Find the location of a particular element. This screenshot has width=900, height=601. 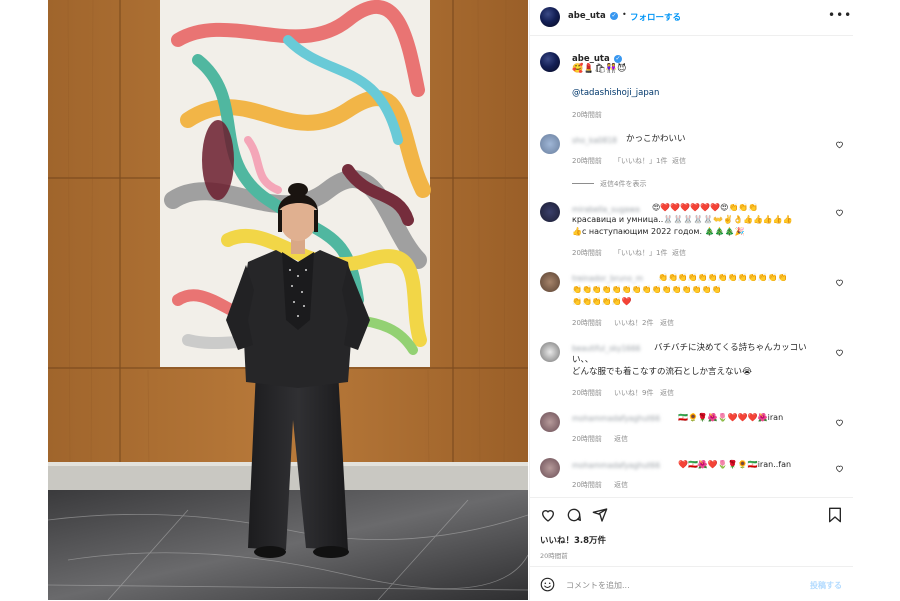

caption-emoji: 🥰💄🛍👭😈 is located at coordinates (599, 69).